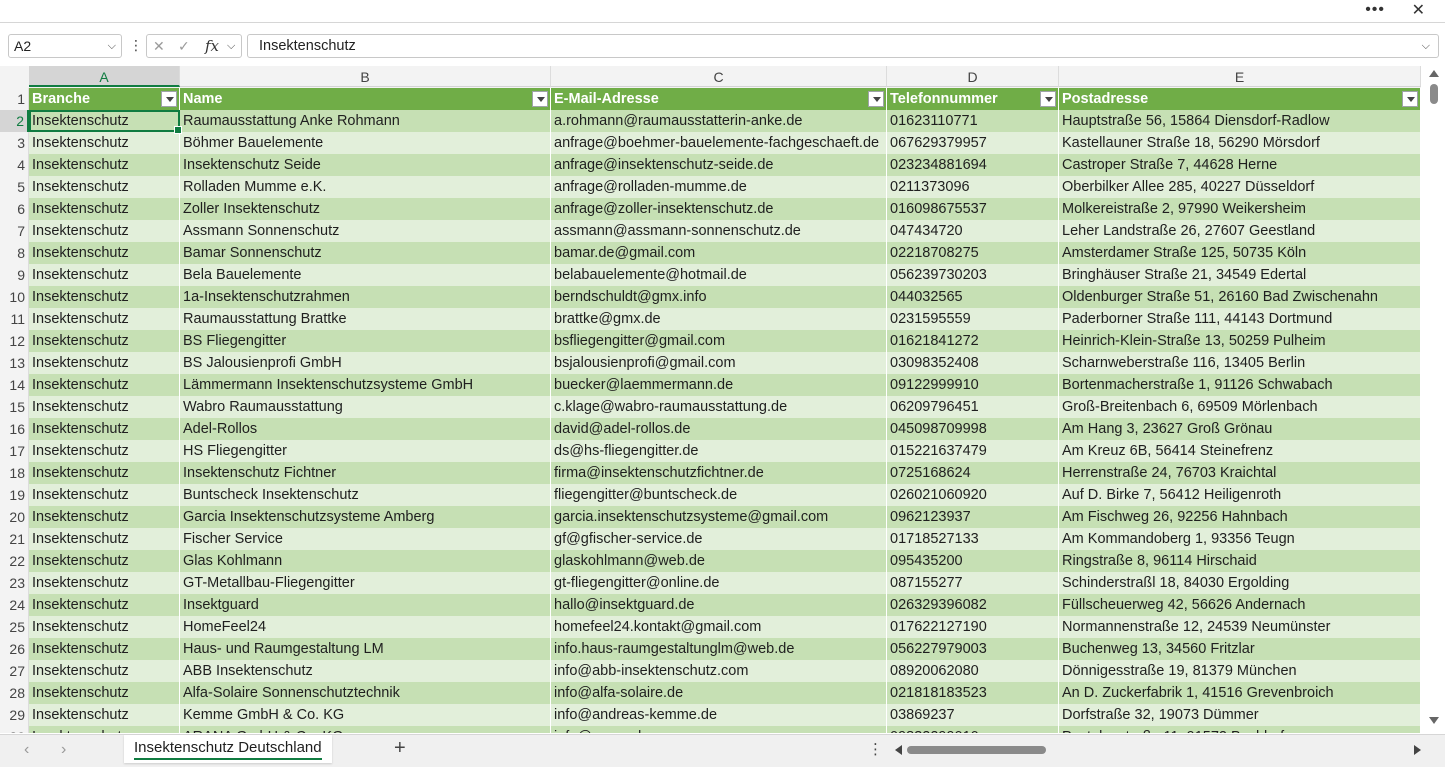 The height and width of the screenshot is (767, 1445). Describe the element at coordinates (14, 121) in the screenshot. I see `row-number: 2` at that location.